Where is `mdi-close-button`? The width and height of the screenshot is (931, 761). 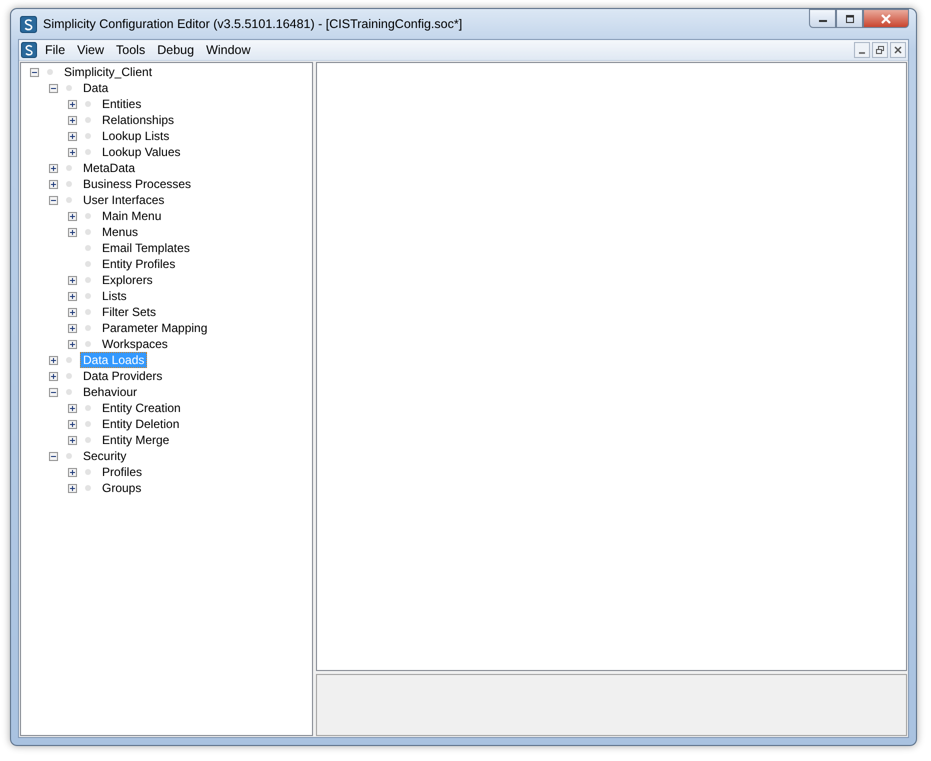
mdi-close-button is located at coordinates (898, 50).